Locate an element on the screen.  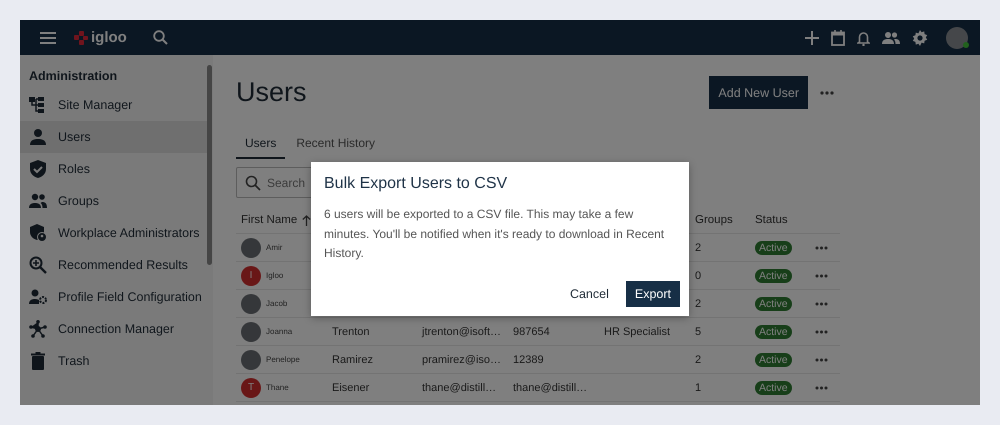
search-plus-icon is located at coordinates (38, 265).